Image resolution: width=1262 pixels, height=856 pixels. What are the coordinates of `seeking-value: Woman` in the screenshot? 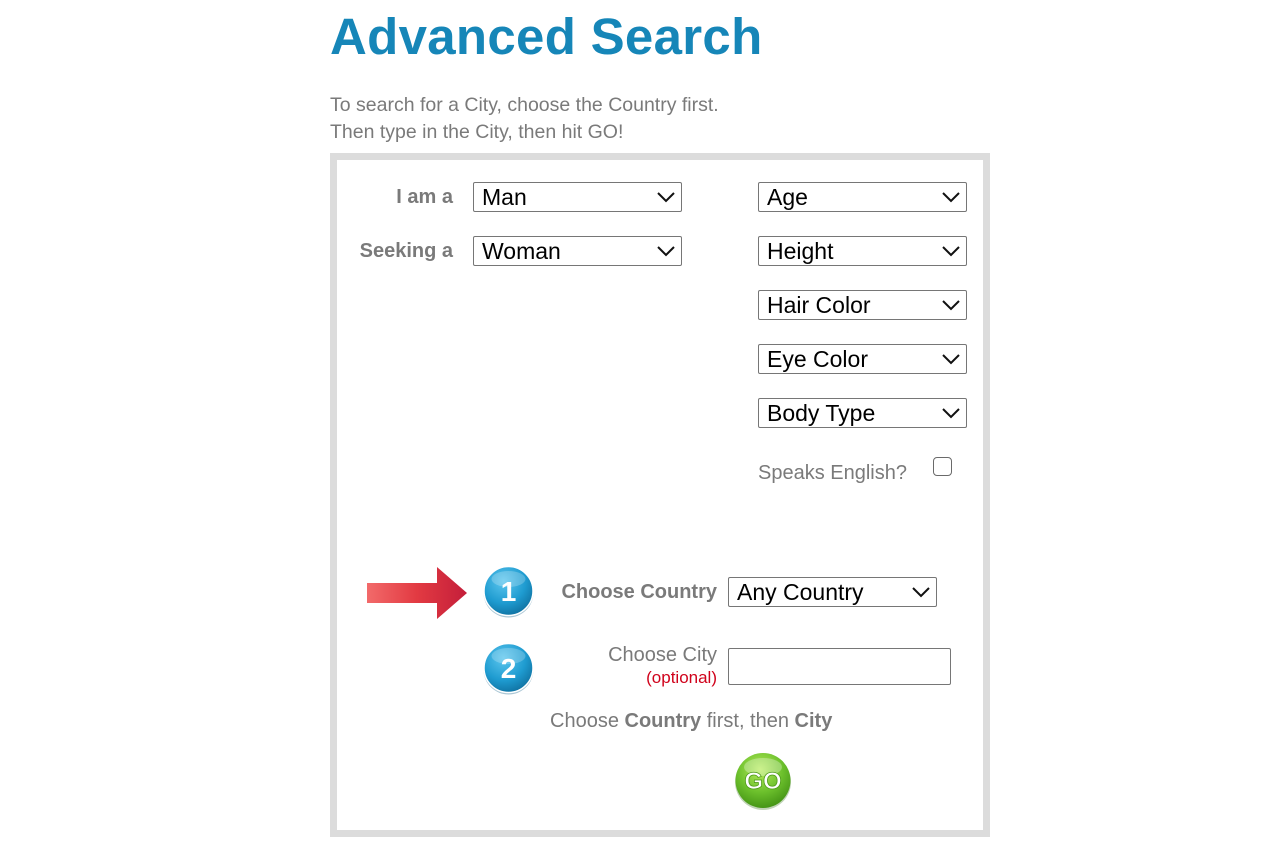 It's located at (521, 250).